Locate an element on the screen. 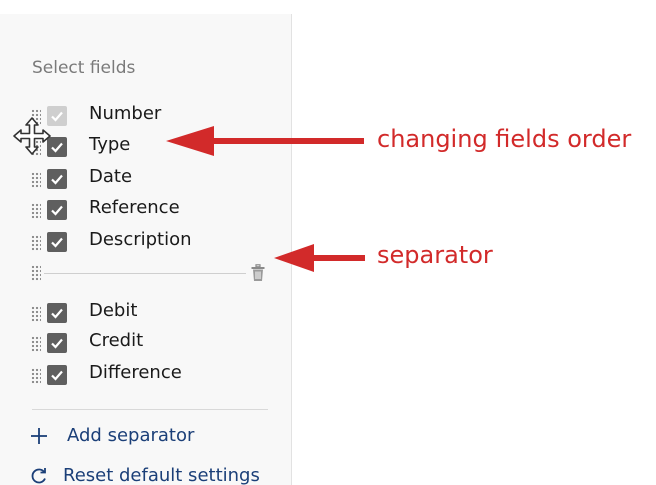 The height and width of the screenshot is (485, 656). field-label-description: Description is located at coordinates (140, 239).